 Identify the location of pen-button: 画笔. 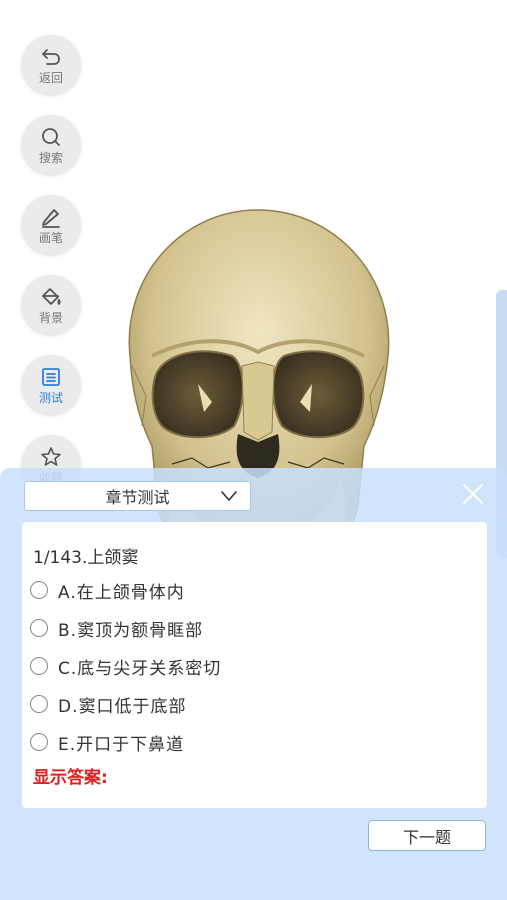
(51, 225).